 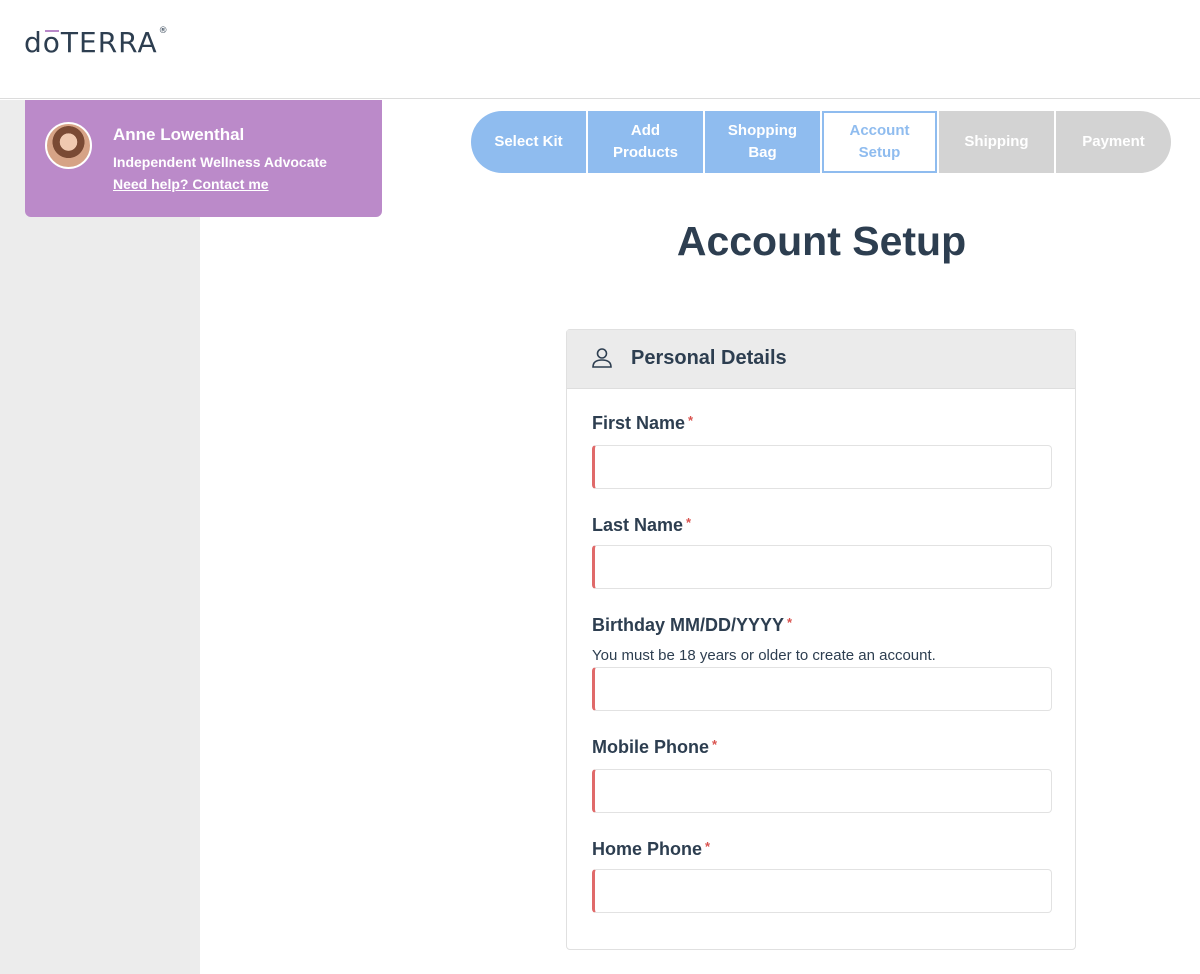 What do you see at coordinates (600, 49) in the screenshot?
I see `site-header: doTERRA®` at bounding box center [600, 49].